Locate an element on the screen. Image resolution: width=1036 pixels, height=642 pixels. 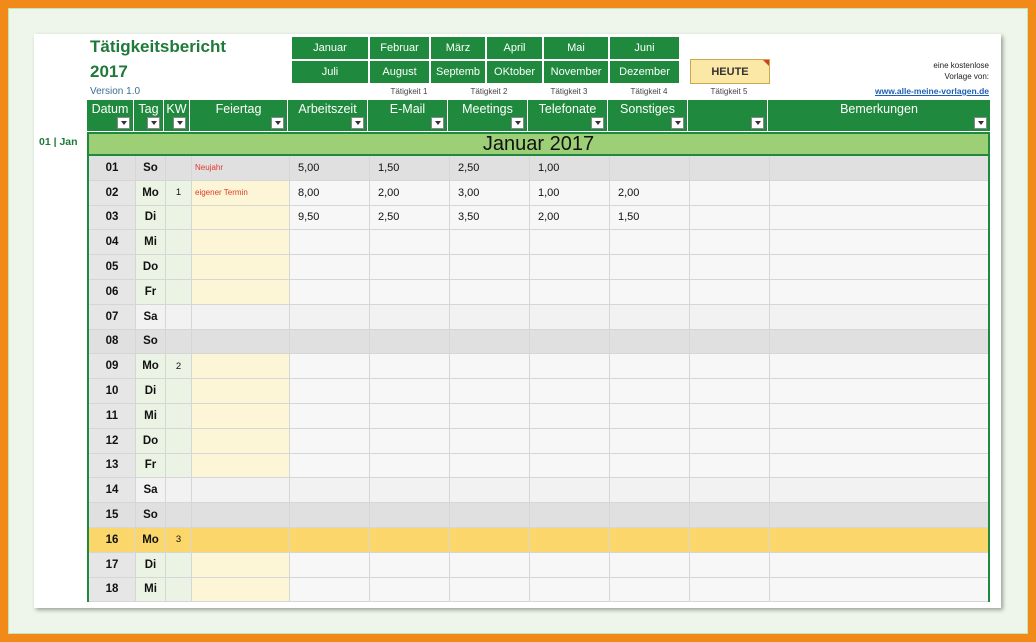
weekday-cell: Di is located at coordinates (151, 217).